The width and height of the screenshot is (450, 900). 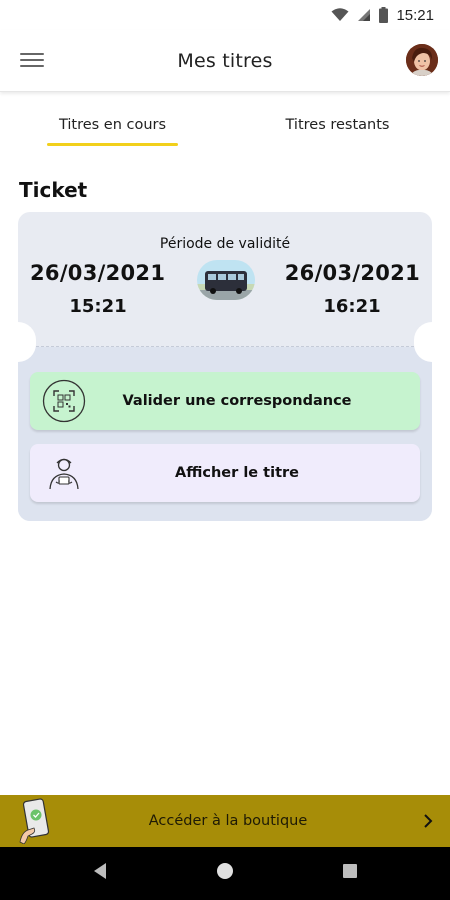 I want to click on phone-ticket-icon, so click(x=34, y=821).